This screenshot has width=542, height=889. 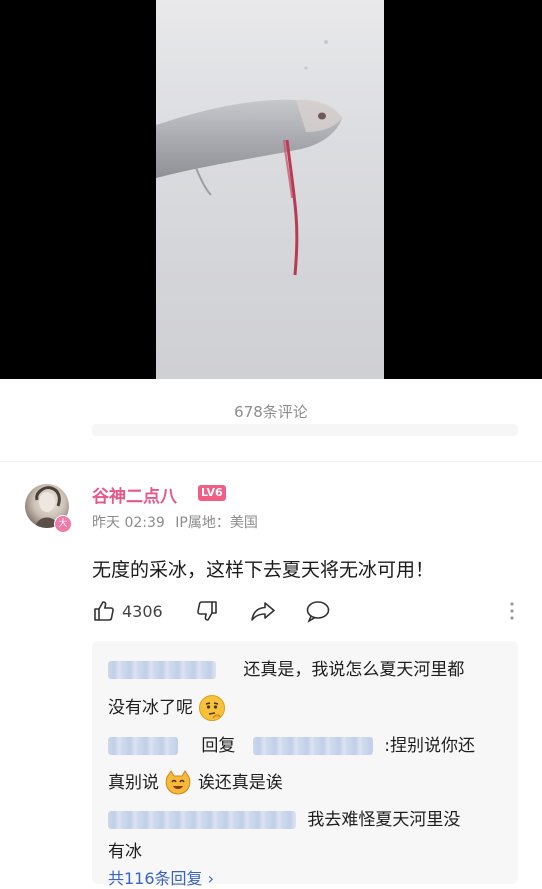 I want to click on reply-text: 我去难怪夏天河里没, so click(x=384, y=820).